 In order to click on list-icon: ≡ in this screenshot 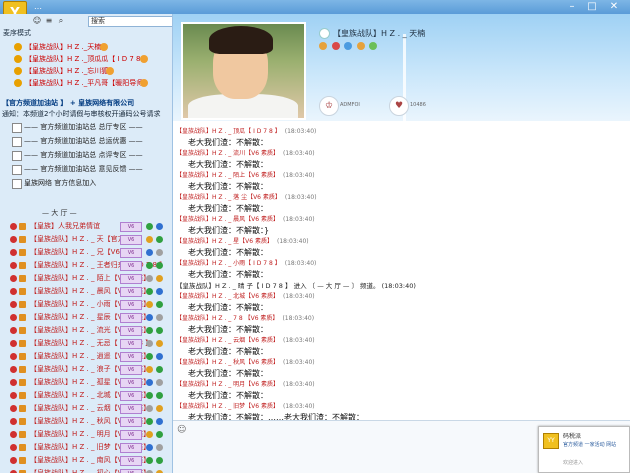, I will do `click(49, 21)`.